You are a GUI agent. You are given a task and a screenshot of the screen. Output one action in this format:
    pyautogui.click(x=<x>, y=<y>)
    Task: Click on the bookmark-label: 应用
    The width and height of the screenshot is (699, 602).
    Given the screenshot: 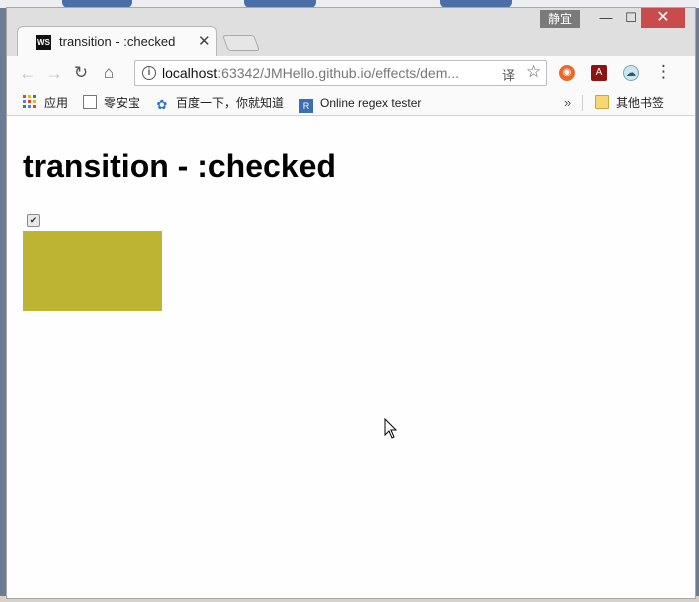 What is the action you would take?
    pyautogui.click(x=56, y=103)
    